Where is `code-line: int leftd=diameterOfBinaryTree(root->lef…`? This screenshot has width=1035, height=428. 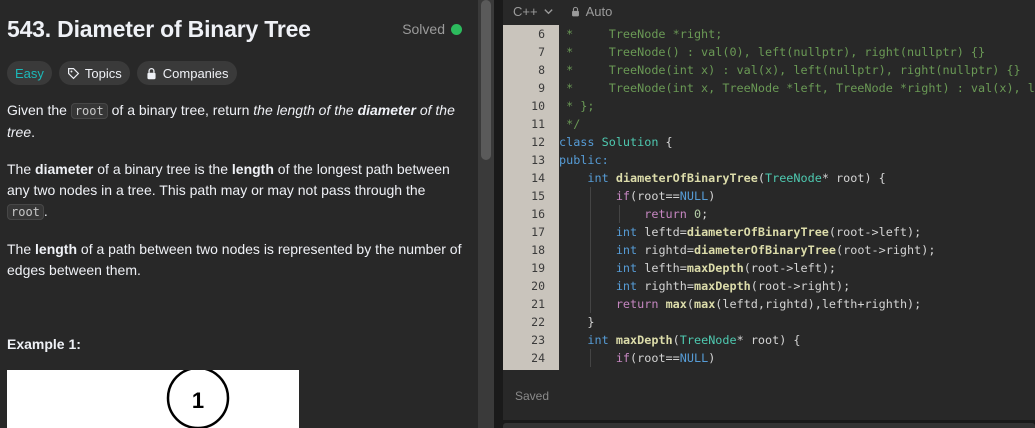
code-line: int leftd=diameterOfBinaryTree(root->lef… is located at coordinates (797, 232).